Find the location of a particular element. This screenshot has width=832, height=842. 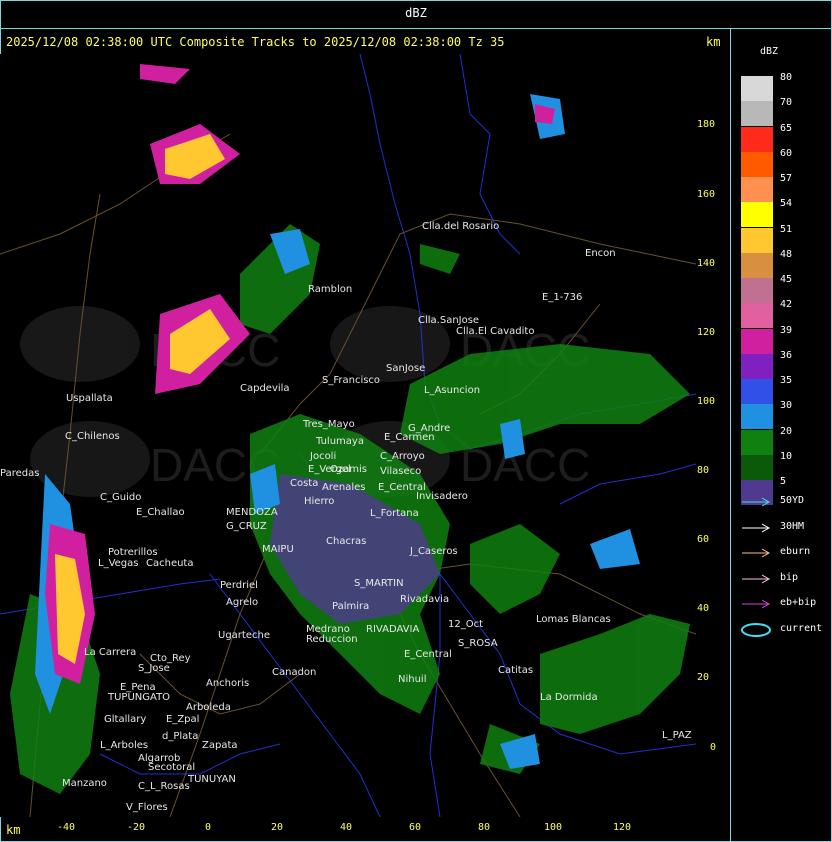

place-label: Rivadavia is located at coordinates (424, 599).